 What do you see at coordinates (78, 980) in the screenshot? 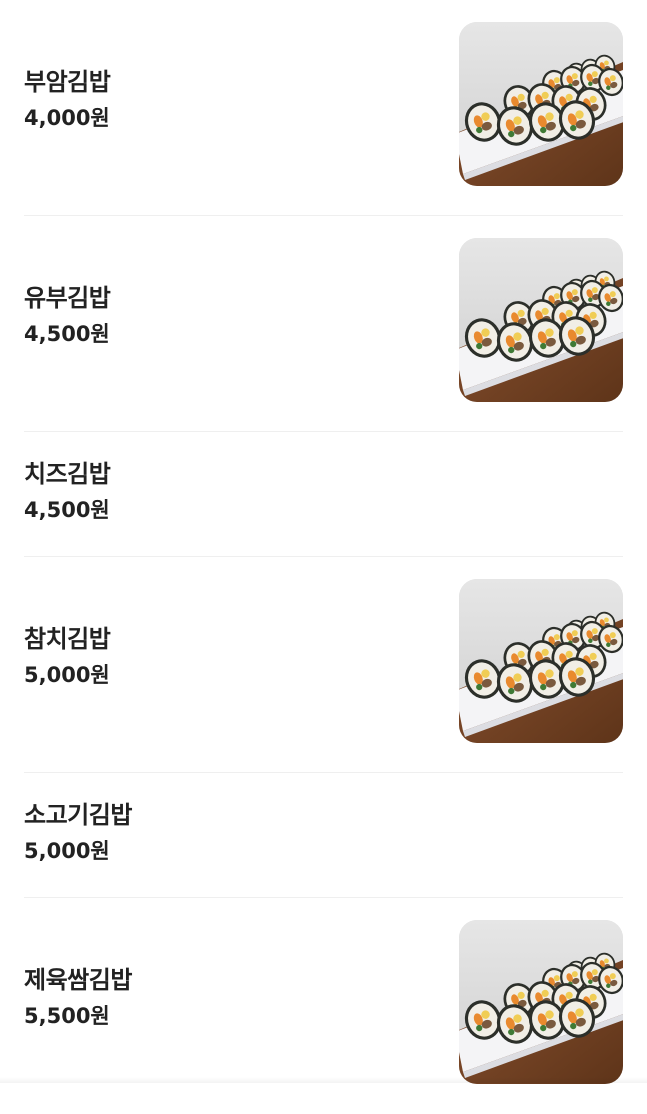
I see `menu-item-name: 제육쌈김밥` at bounding box center [78, 980].